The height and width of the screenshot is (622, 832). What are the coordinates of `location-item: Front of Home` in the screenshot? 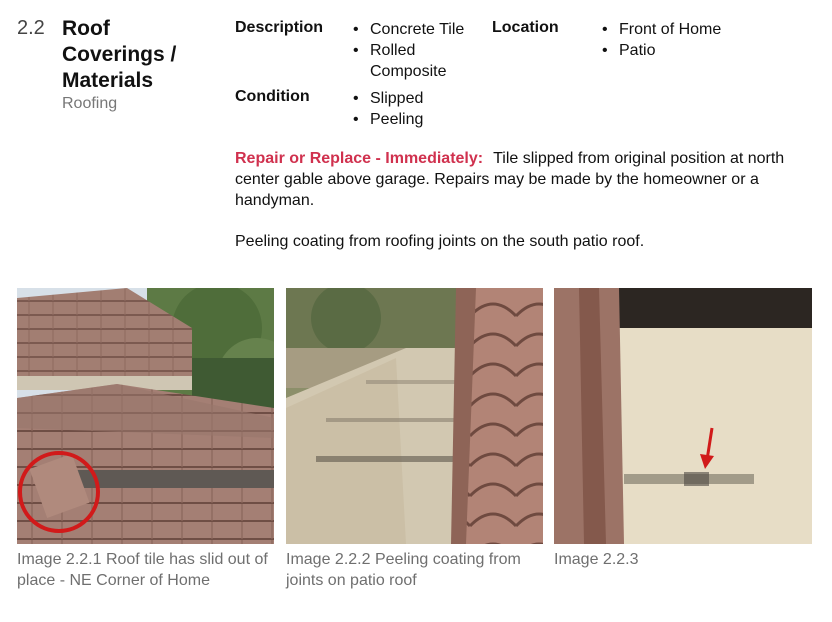 It's located at (700, 29).